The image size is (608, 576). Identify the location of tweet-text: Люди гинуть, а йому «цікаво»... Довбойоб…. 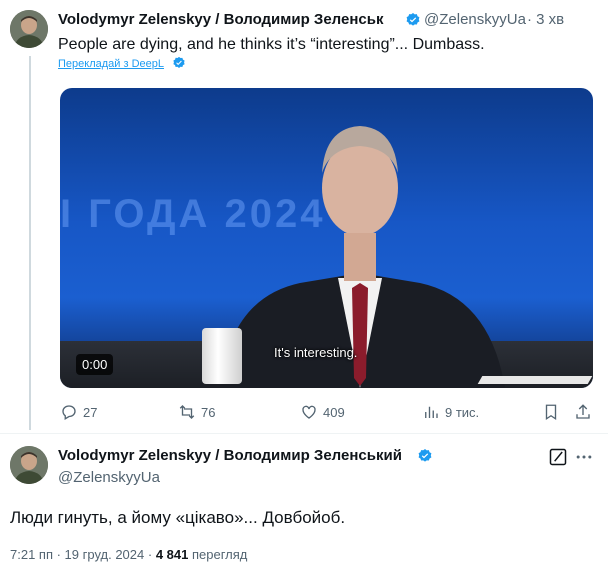
(178, 517).